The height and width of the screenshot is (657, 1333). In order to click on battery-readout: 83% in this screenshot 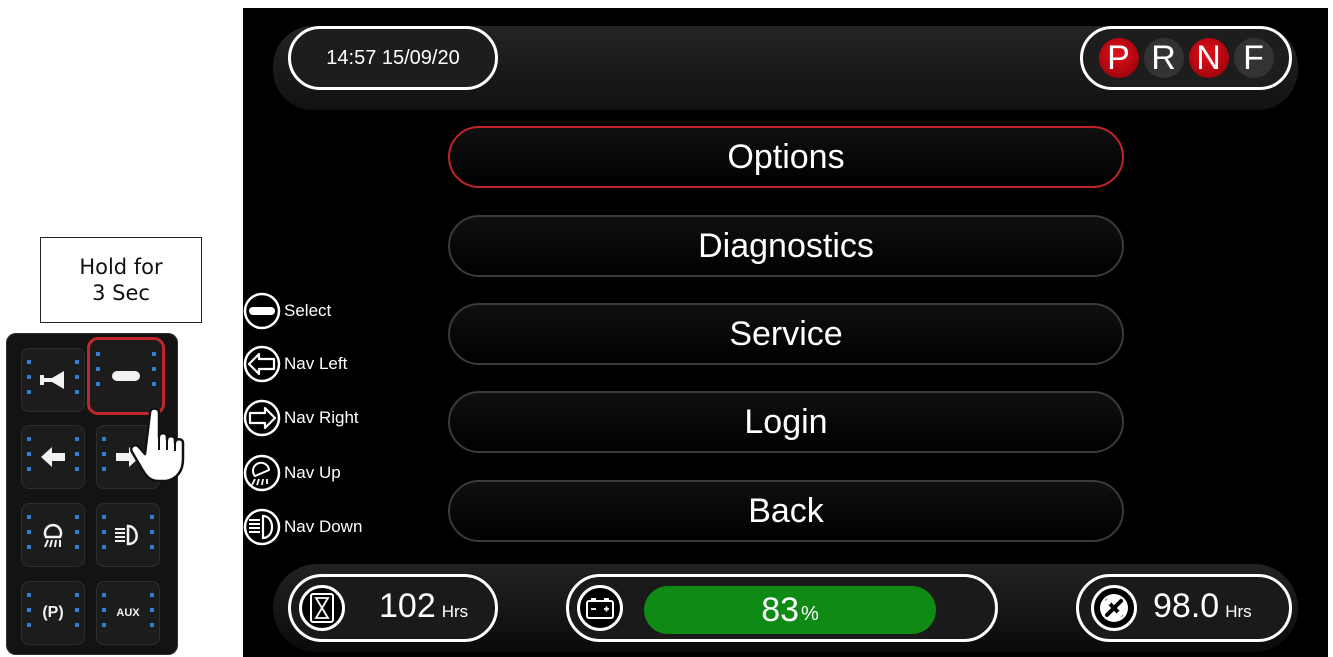, I will do `click(790, 610)`.